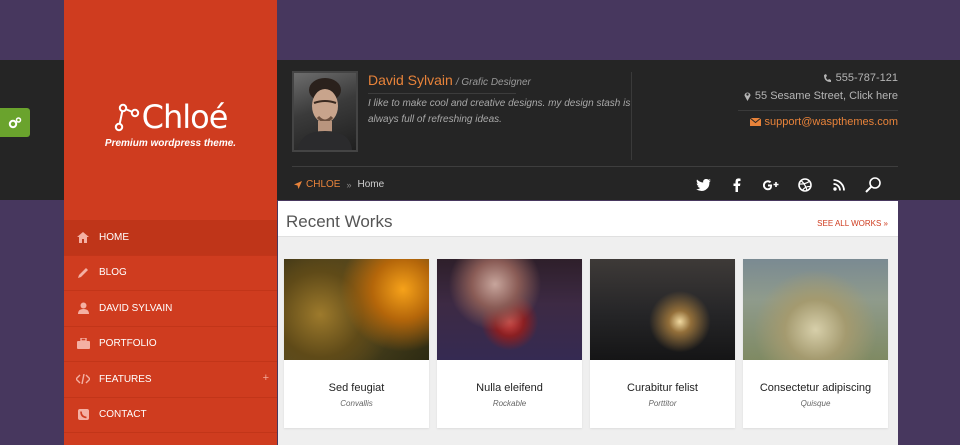 The height and width of the screenshot is (445, 960). I want to click on contact-phone: 555-787-121, so click(798, 78).